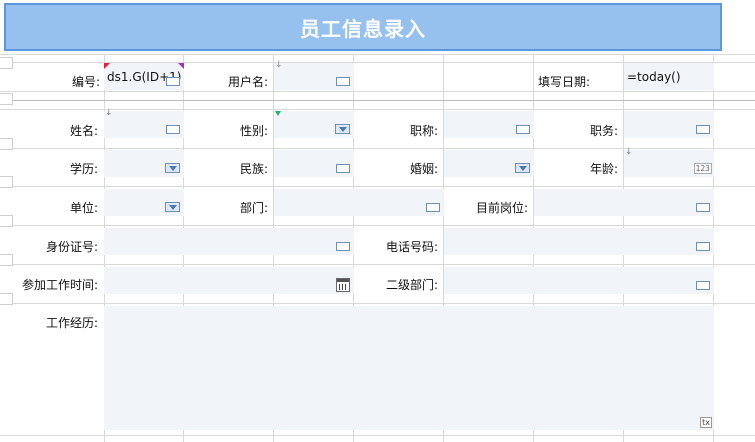 The image size is (755, 442). I want to click on ethnicity-input, so click(314, 163).